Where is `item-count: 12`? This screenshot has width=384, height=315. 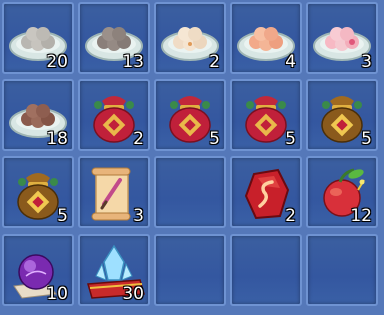 item-count: 12 is located at coordinates (361, 216).